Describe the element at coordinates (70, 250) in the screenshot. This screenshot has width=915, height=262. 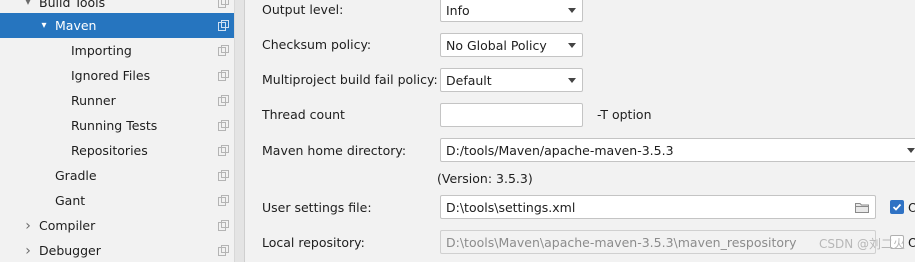
I see `tree-item-label: Debugger` at that location.